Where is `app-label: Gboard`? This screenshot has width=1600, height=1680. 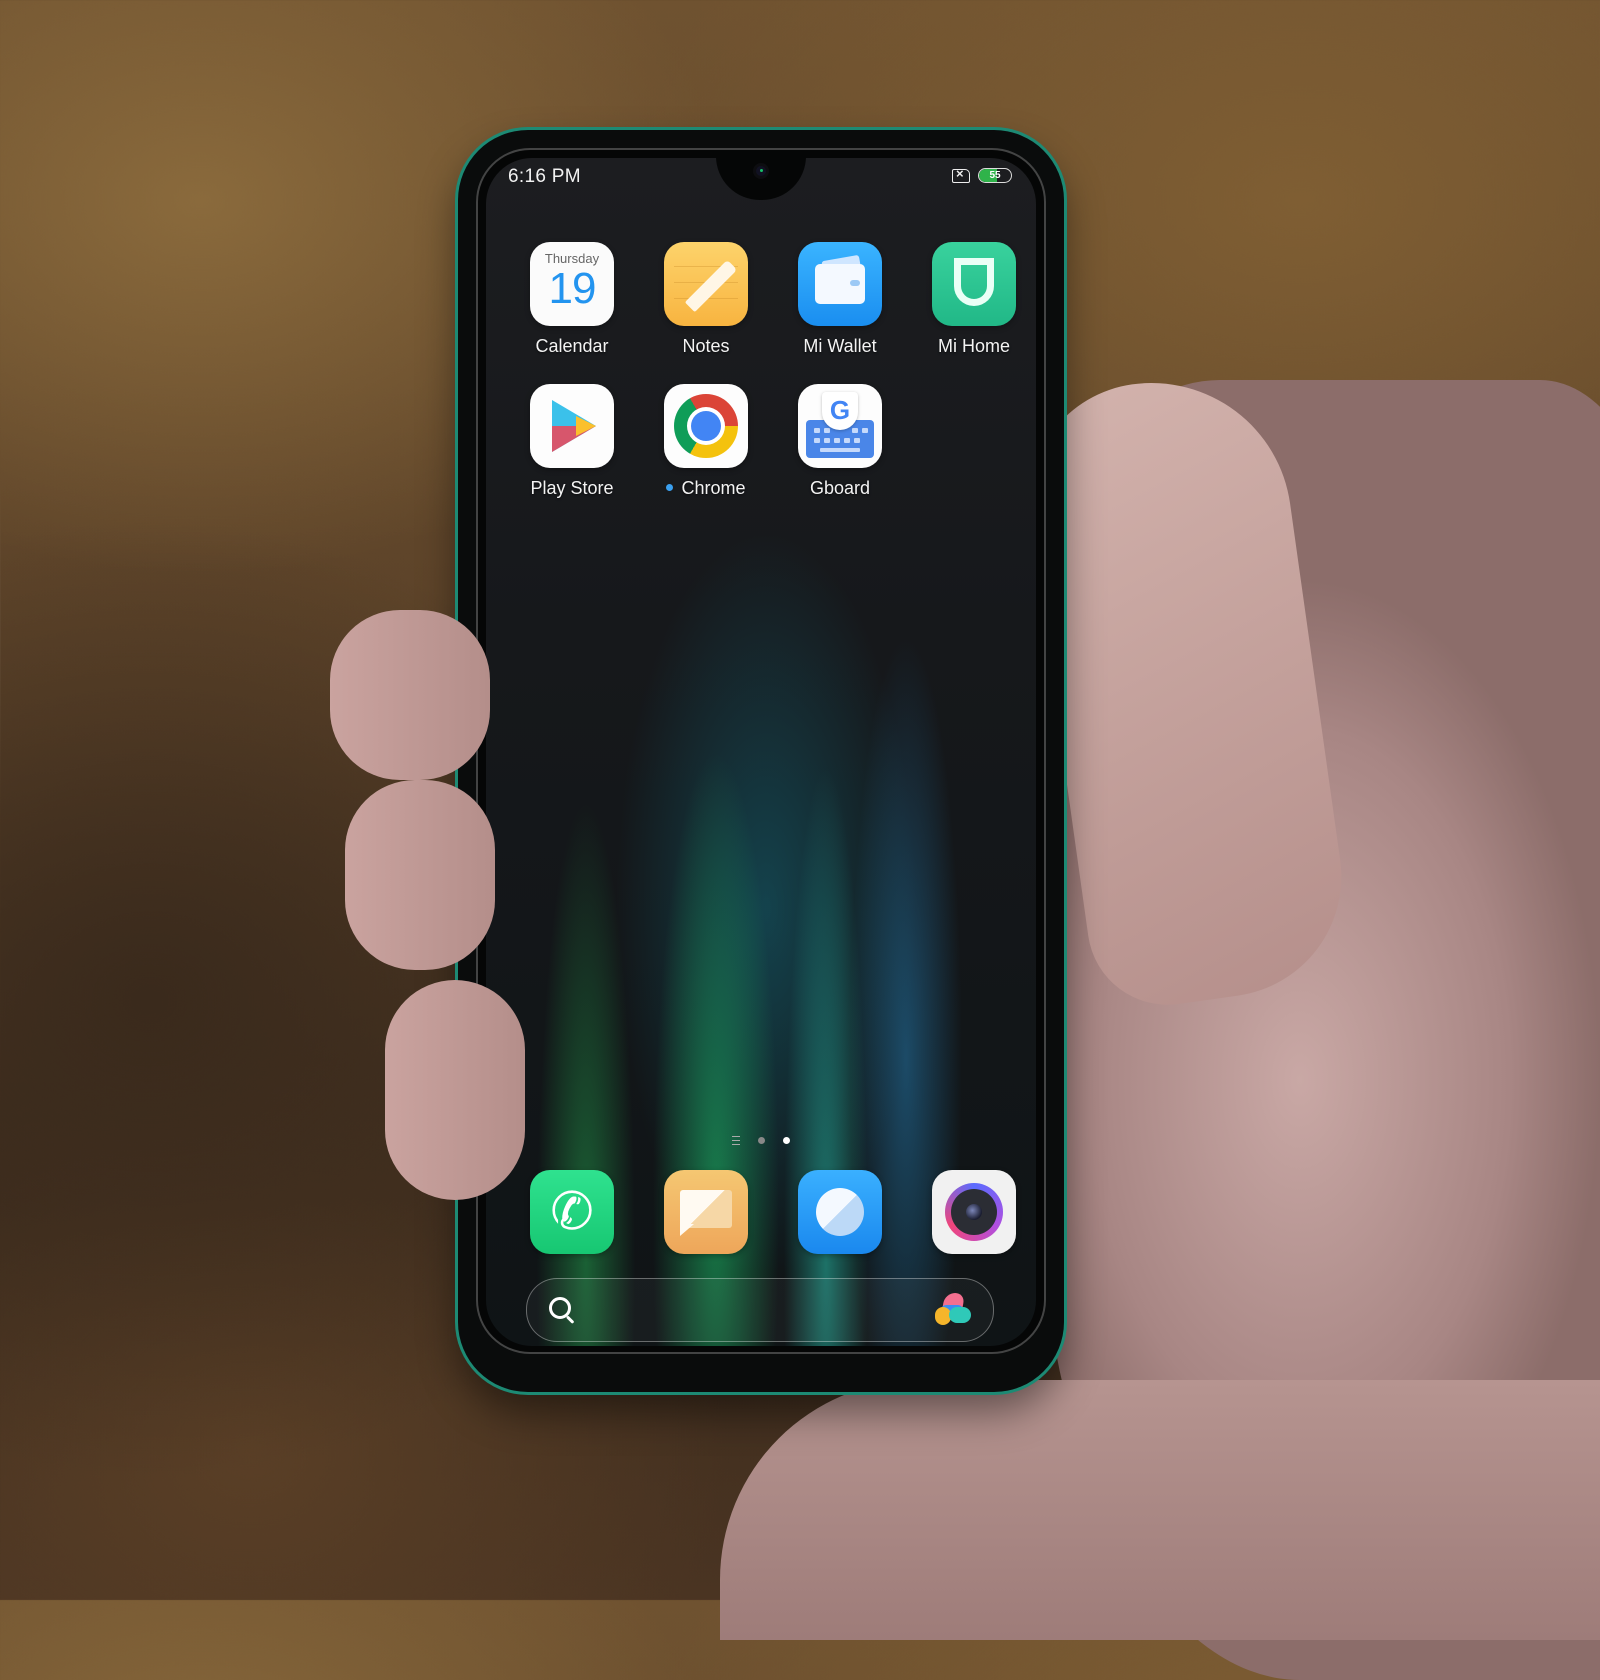 app-label: Gboard is located at coordinates (840, 488).